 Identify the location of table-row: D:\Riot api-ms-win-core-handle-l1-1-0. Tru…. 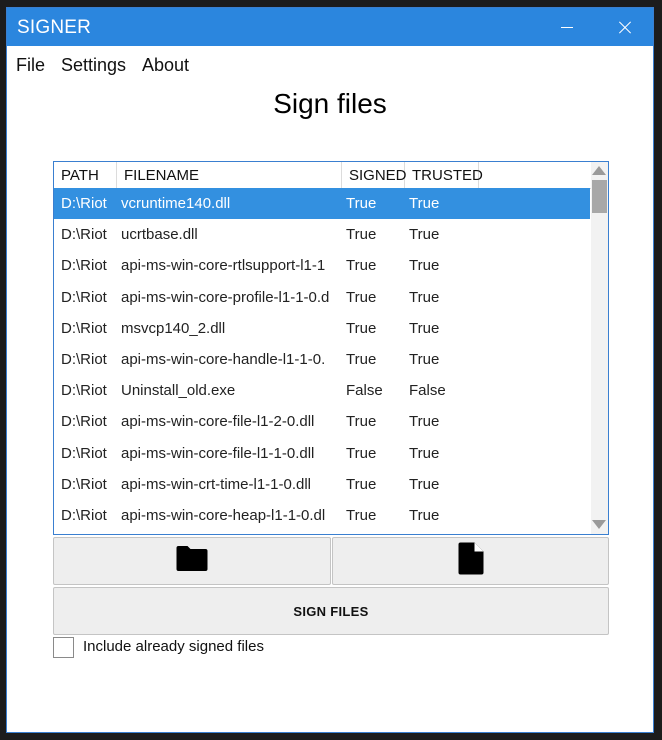
(322, 359).